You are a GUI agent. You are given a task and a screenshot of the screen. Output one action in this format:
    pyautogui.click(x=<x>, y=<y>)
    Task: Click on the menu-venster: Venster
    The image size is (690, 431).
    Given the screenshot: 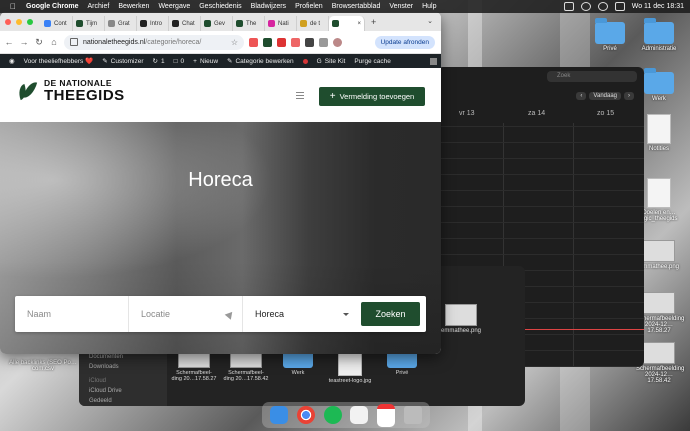 What is the action you would take?
    pyautogui.click(x=401, y=6)
    